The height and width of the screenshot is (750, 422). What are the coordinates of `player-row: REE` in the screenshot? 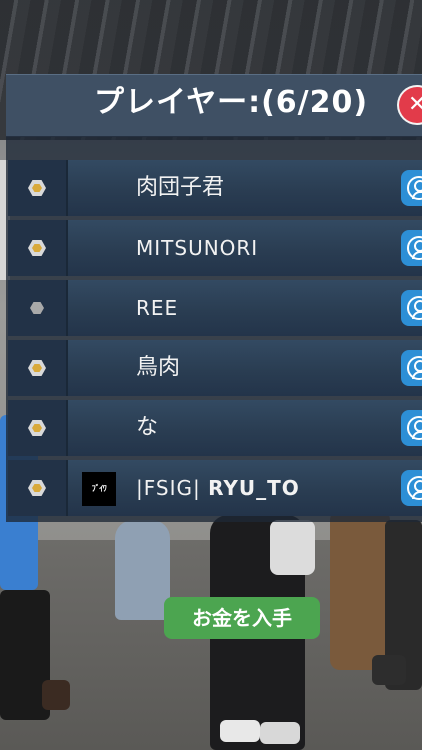 It's located at (215, 308).